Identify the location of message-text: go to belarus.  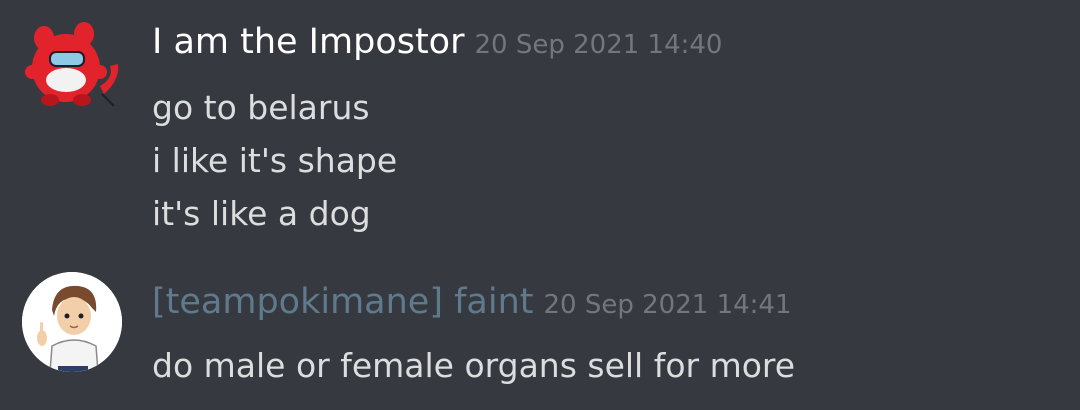
(261, 107).